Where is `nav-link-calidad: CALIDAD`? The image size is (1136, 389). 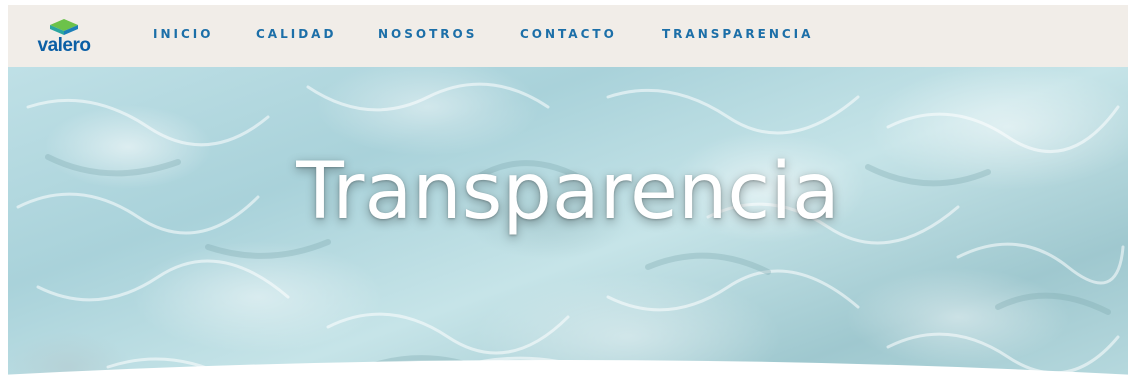 nav-link-calidad: CALIDAD is located at coordinates (296, 34).